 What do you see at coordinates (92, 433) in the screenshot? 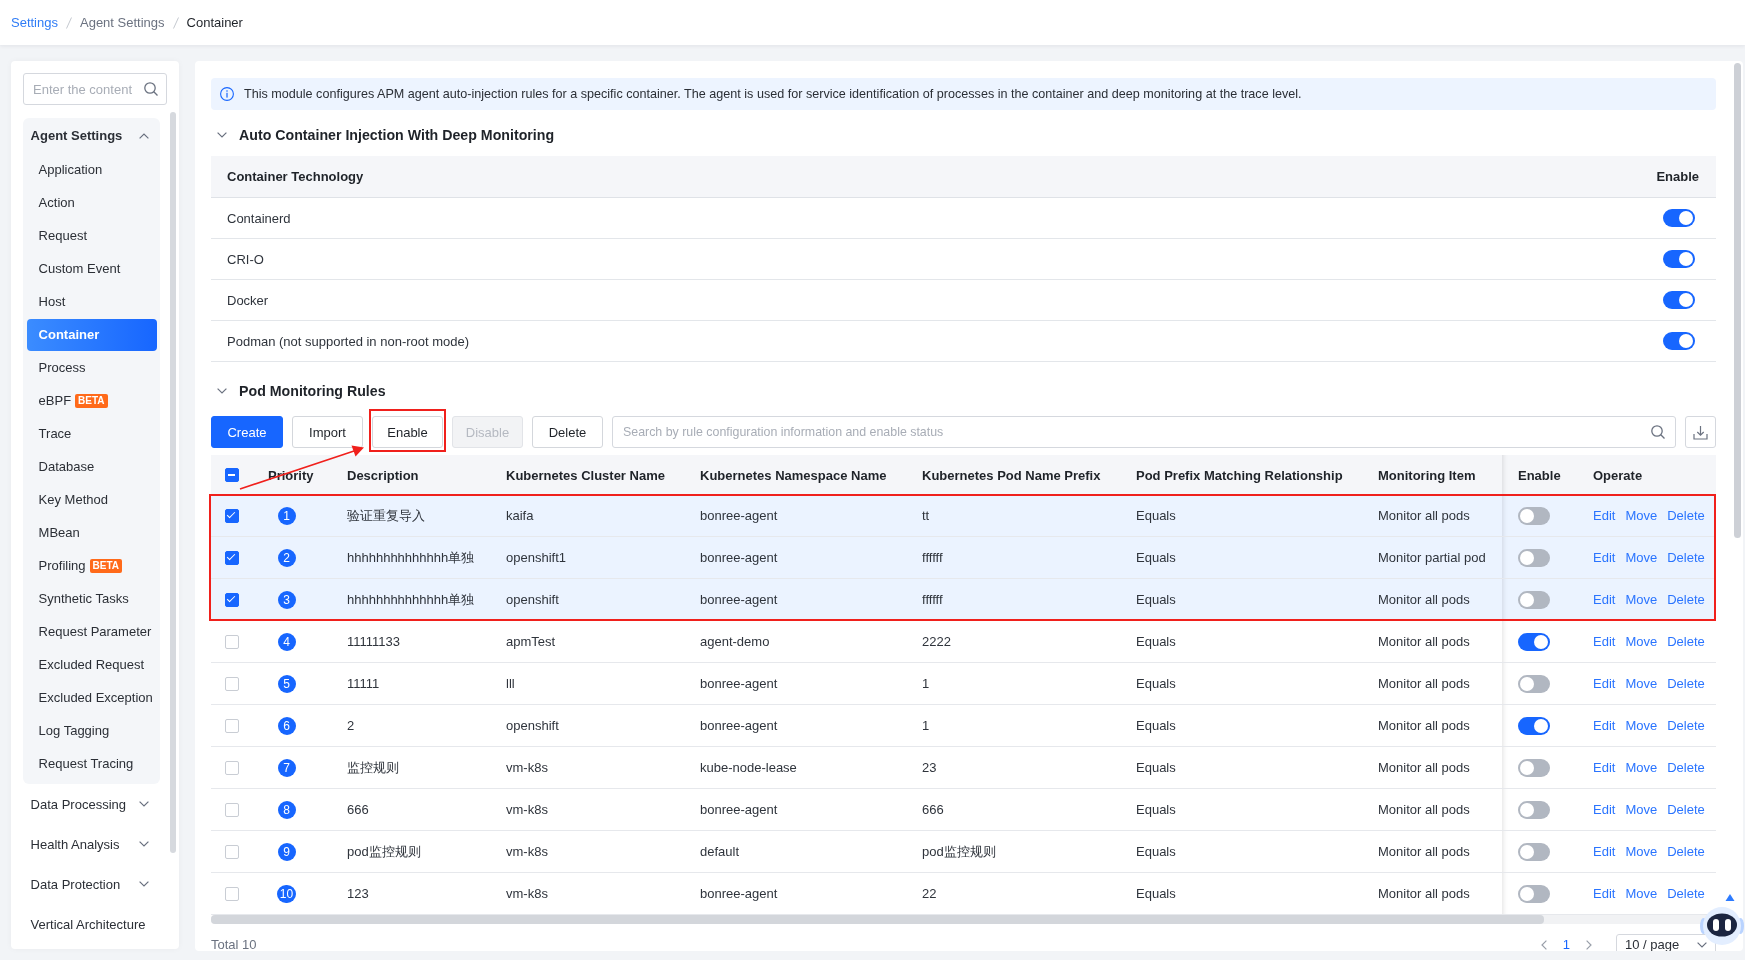
I see `sidebar-item: Trace` at bounding box center [92, 433].